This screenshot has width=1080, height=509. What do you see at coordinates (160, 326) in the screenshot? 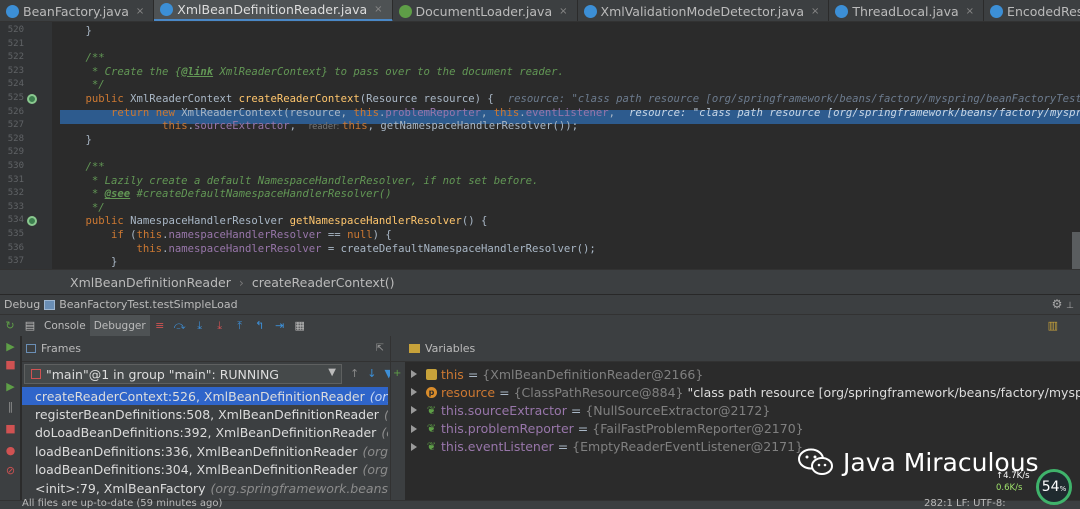
I see `show-execution-point-icon: ≡` at bounding box center [160, 326].